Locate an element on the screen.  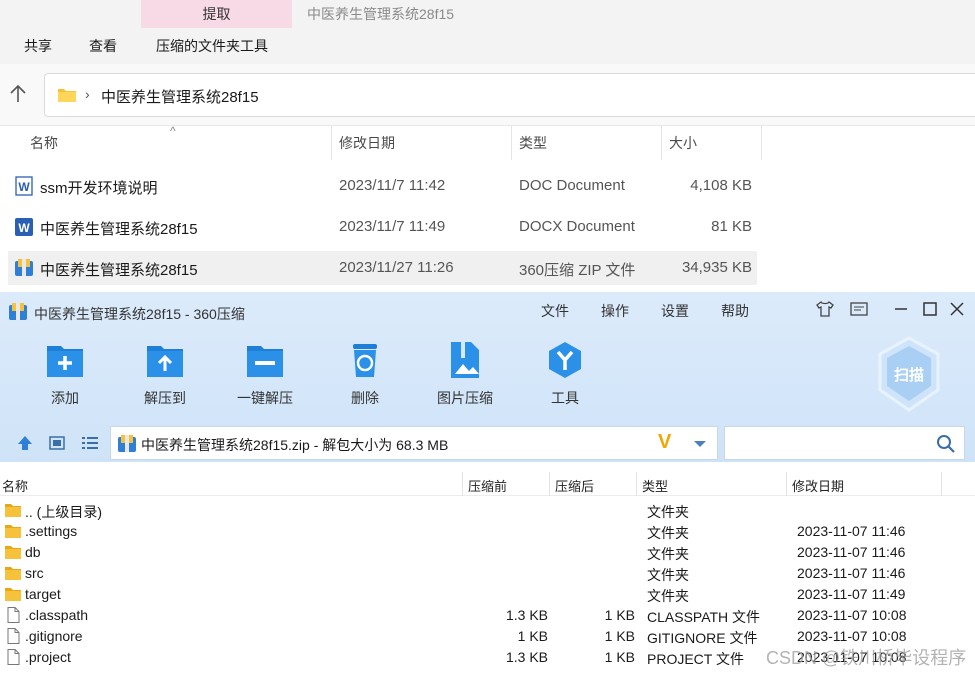
svg-text: W is located at coordinates (24, 187).